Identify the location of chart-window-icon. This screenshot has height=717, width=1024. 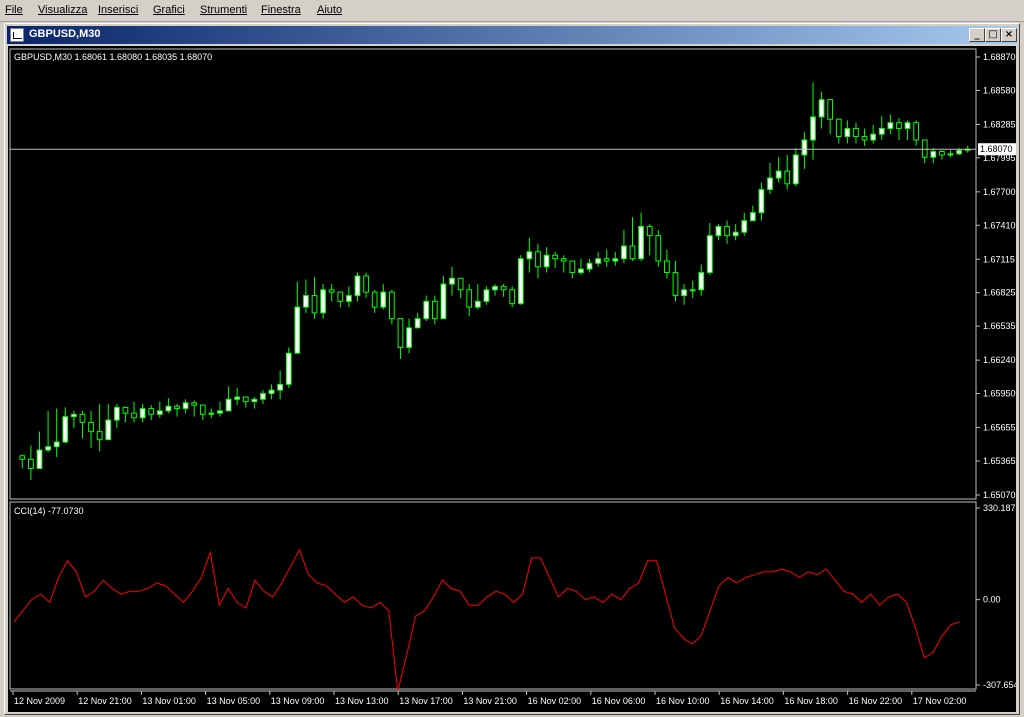
(17, 35).